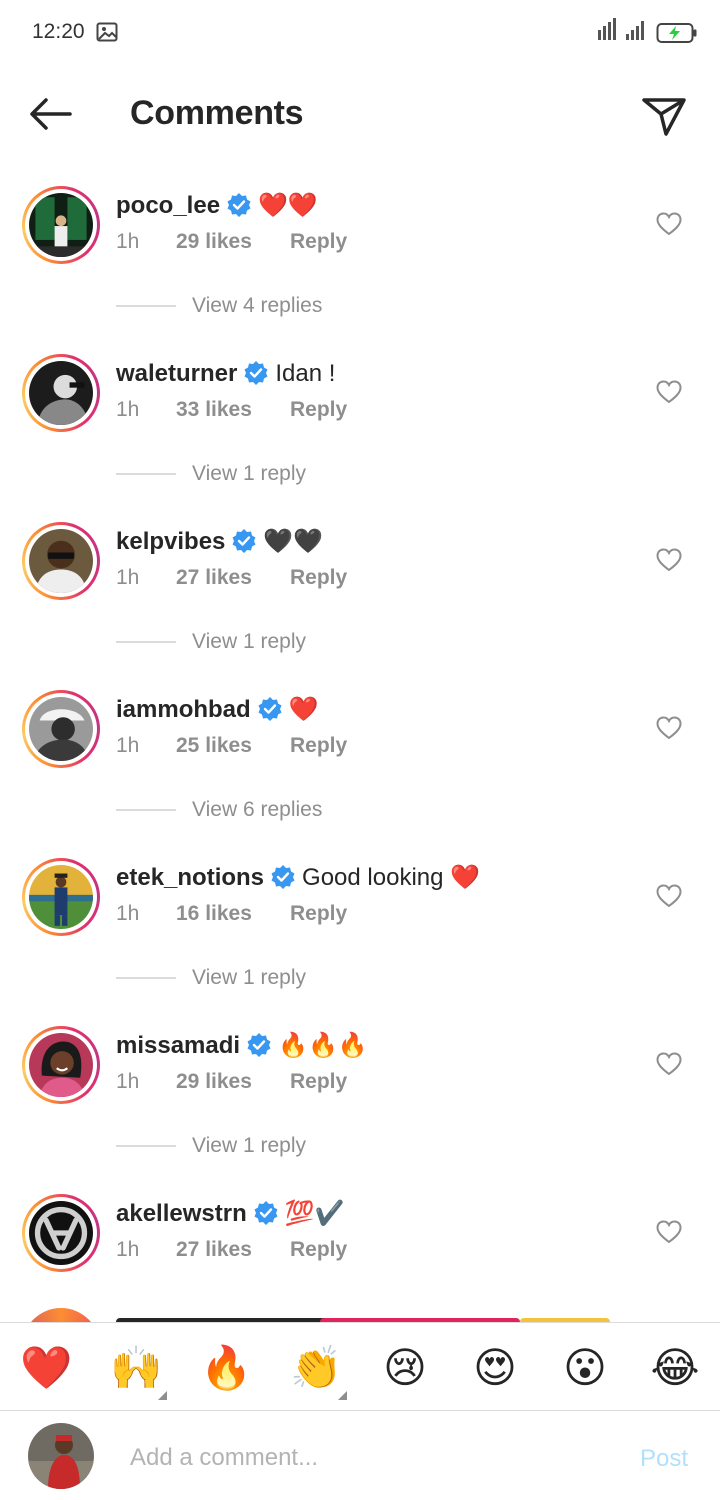 This screenshot has height=1500, width=720. I want to click on comment-input, so click(370, 1458).